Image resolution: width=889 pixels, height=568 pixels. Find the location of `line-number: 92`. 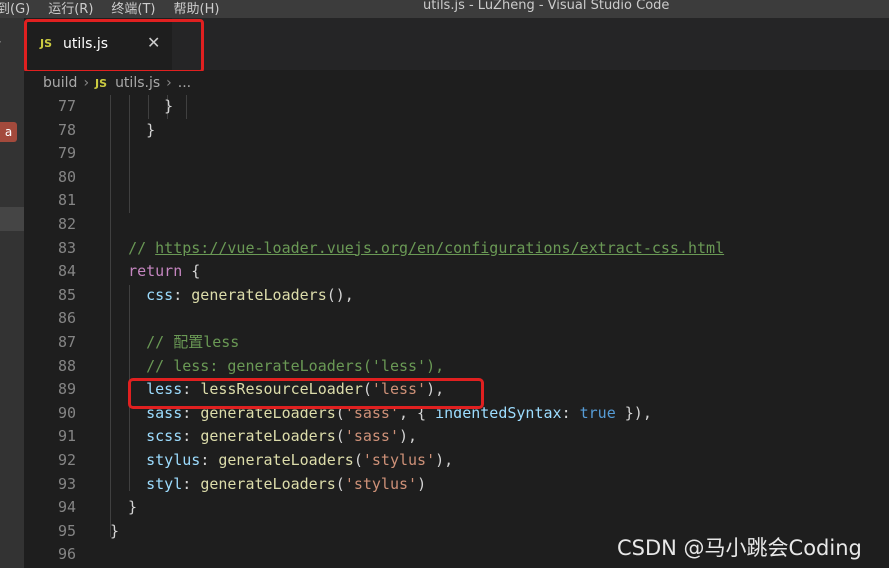

line-number: 92 is located at coordinates (66, 459).